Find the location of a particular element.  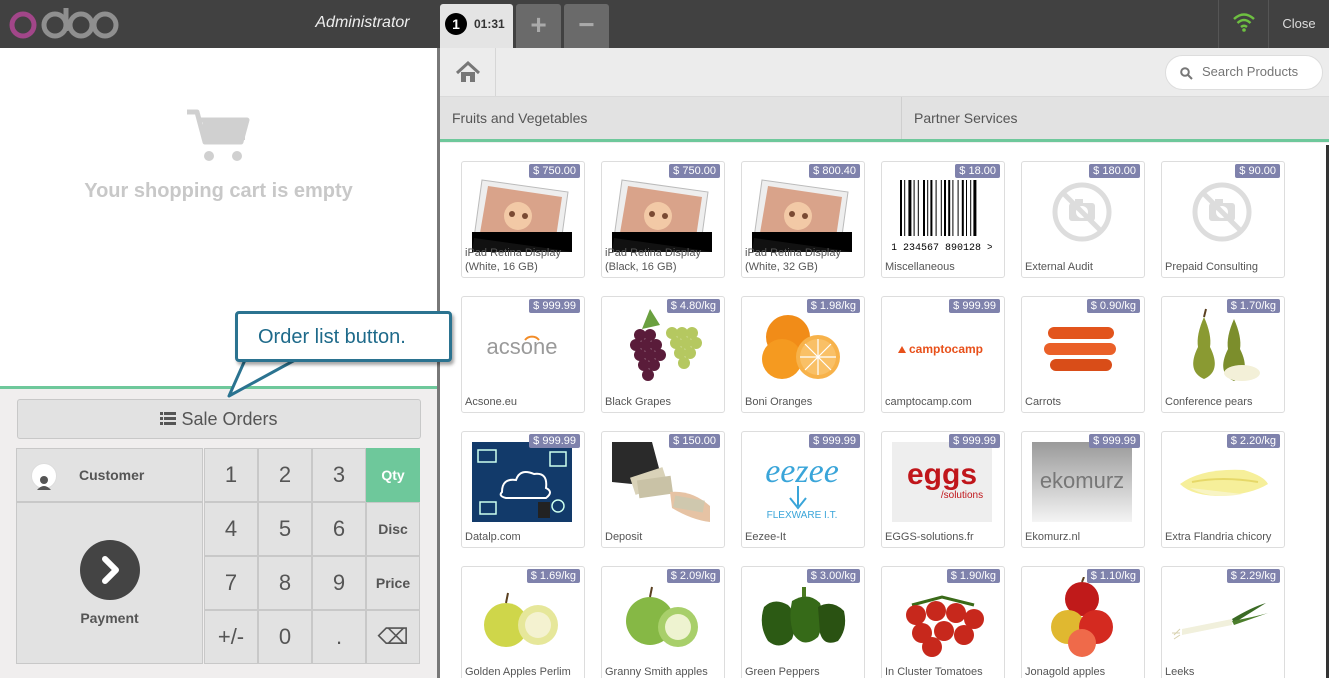

product-name: Golden Apples Perlim is located at coordinates (518, 672).